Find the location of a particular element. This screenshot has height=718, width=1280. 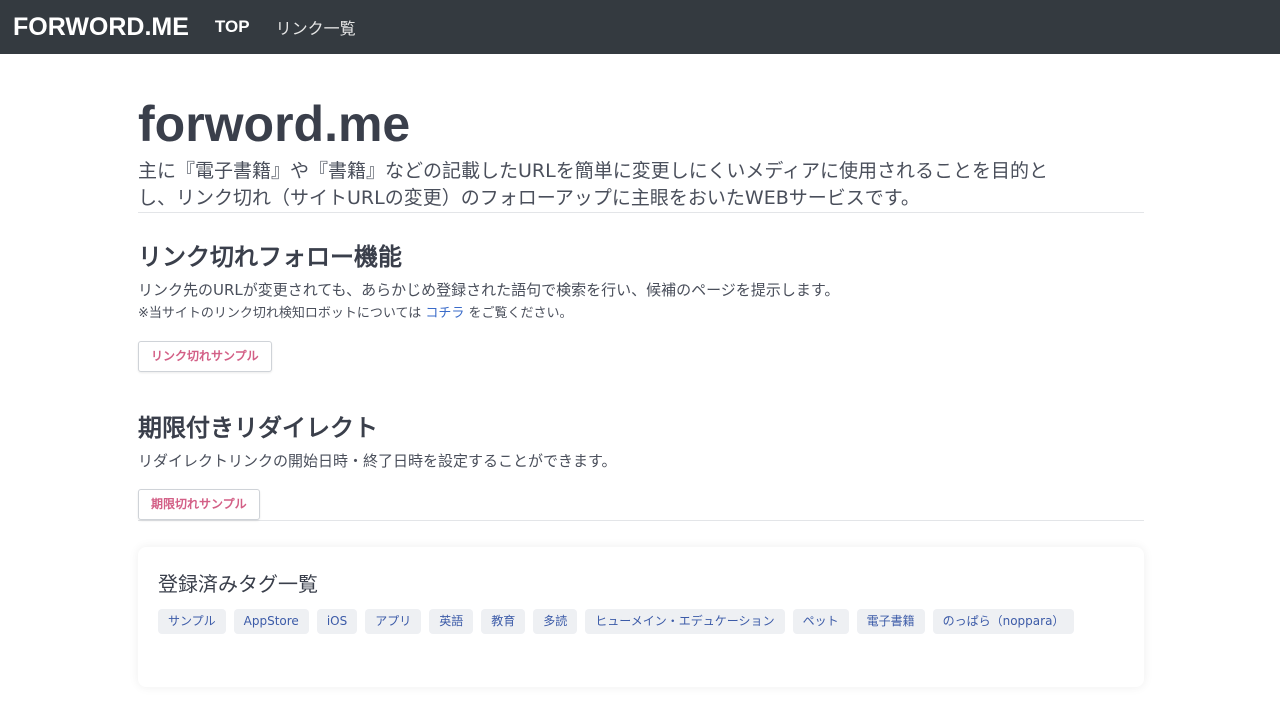

tag-item: AppStore is located at coordinates (271, 621).